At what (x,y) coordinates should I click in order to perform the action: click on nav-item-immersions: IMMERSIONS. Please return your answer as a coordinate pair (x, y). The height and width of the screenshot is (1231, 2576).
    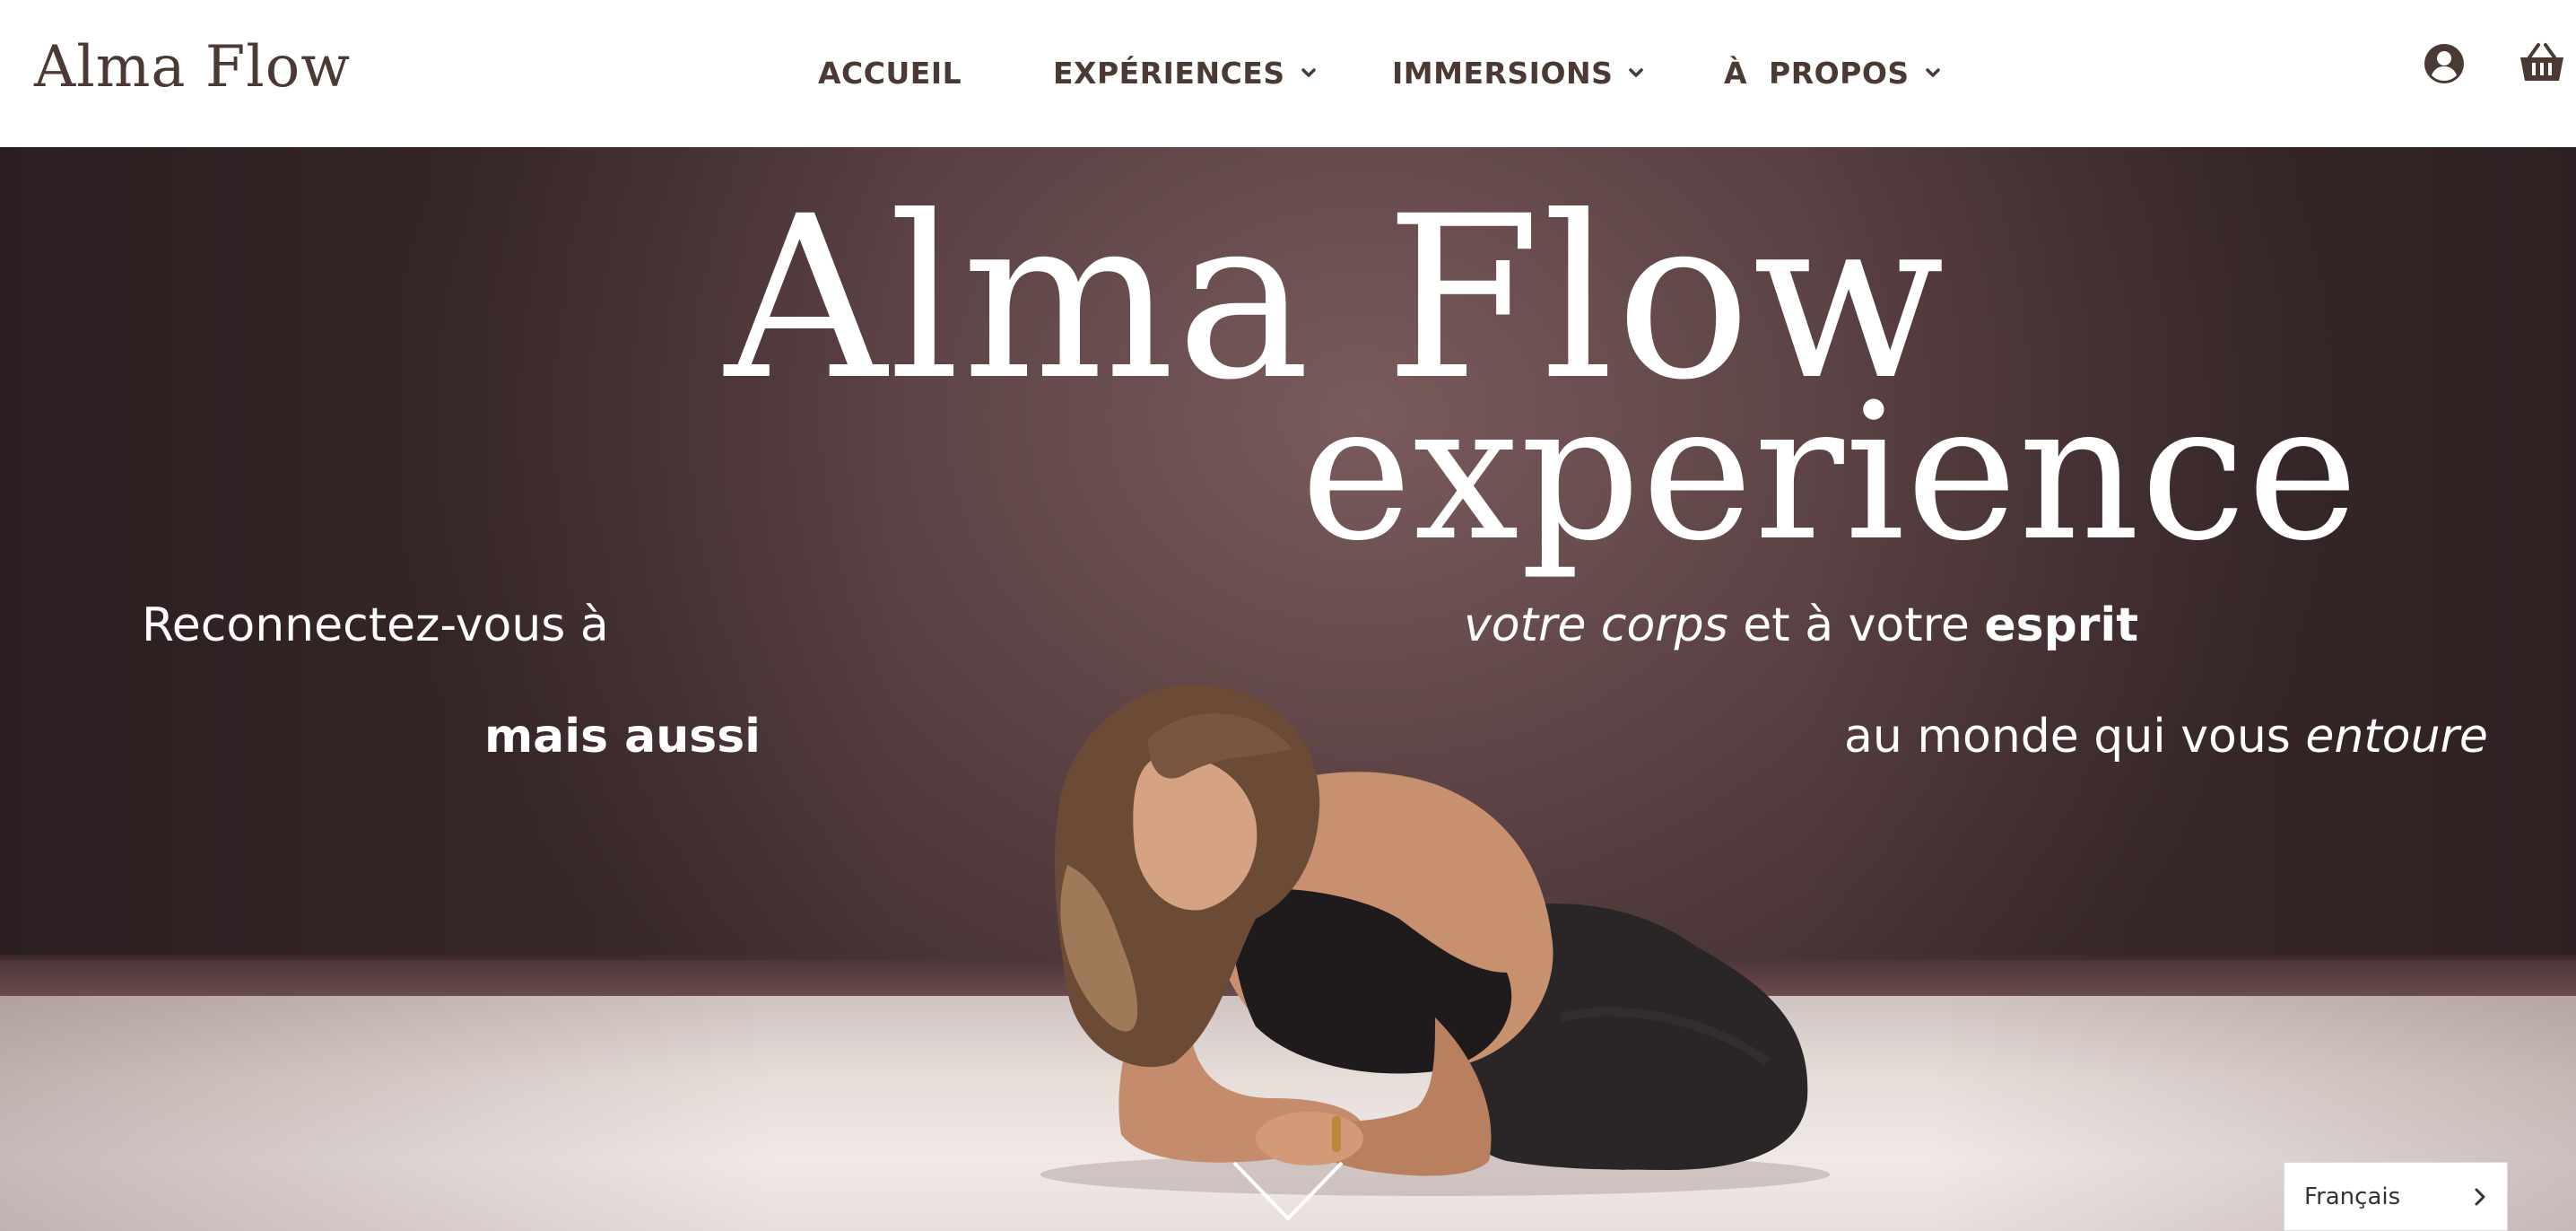
    Looking at the image, I should click on (1518, 72).